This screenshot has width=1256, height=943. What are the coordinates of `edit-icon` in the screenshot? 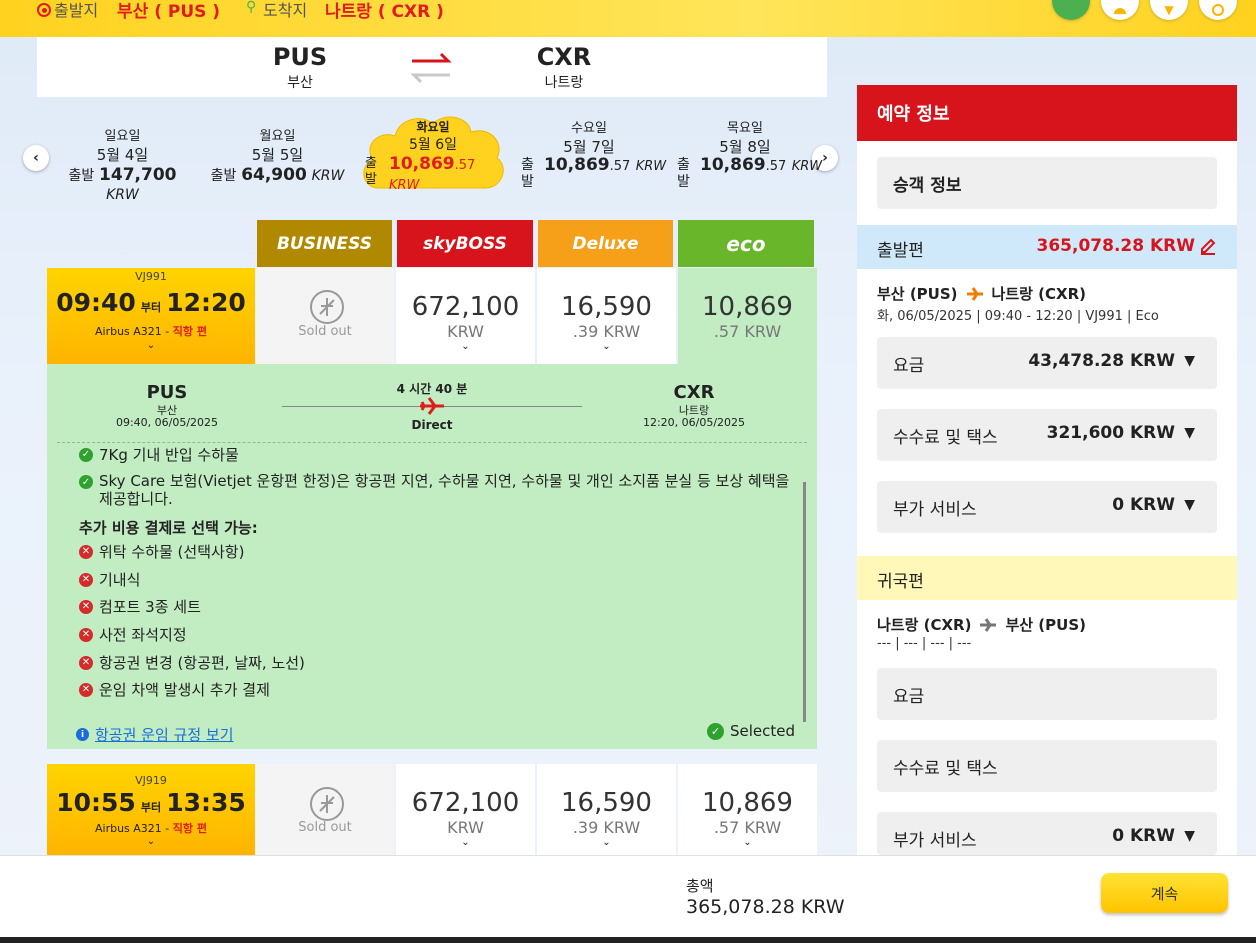 It's located at (1208, 248).